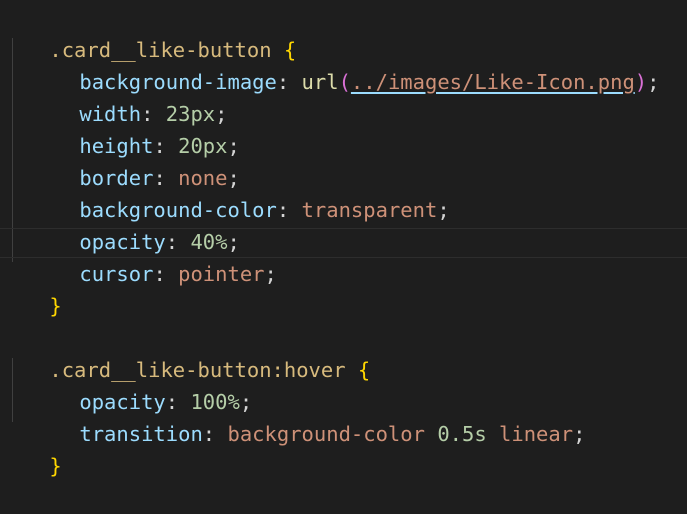  I want to click on css-value: transparent, so click(369, 210).